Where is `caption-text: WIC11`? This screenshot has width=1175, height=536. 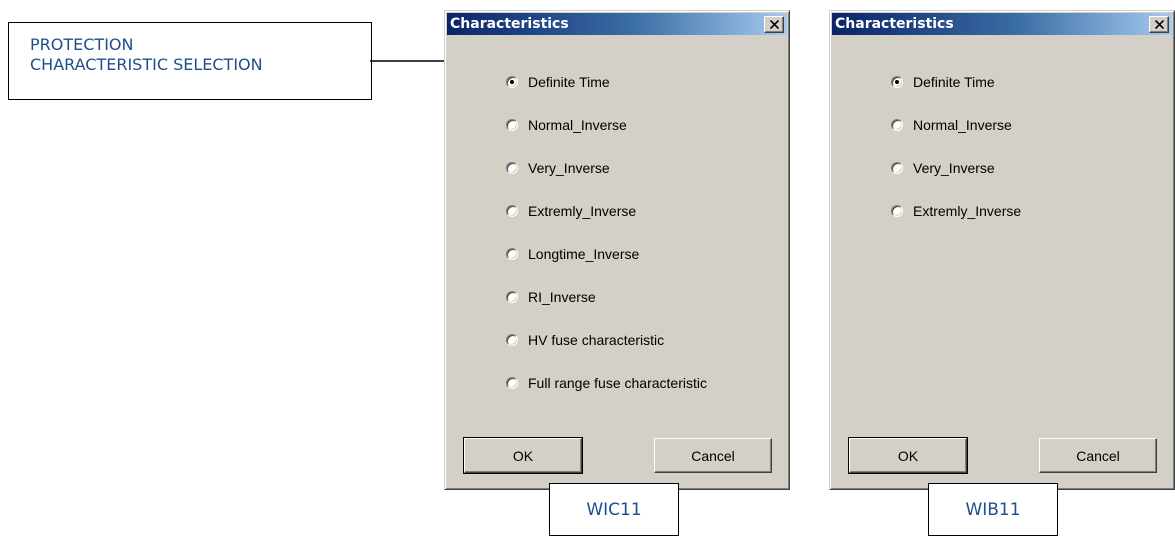
caption-text: WIC11 is located at coordinates (614, 509).